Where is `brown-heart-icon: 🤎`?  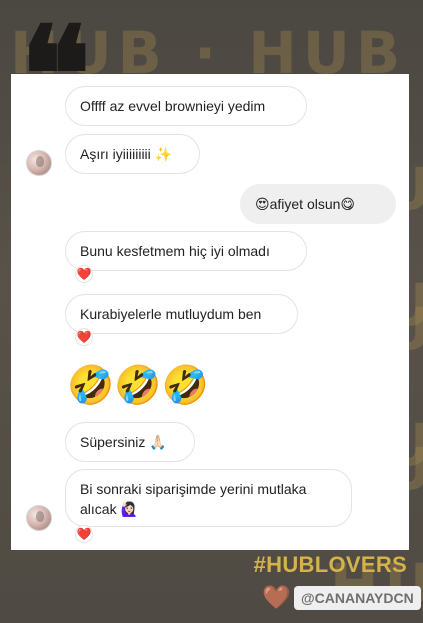 brown-heart-icon: 🤎 is located at coordinates (276, 597).